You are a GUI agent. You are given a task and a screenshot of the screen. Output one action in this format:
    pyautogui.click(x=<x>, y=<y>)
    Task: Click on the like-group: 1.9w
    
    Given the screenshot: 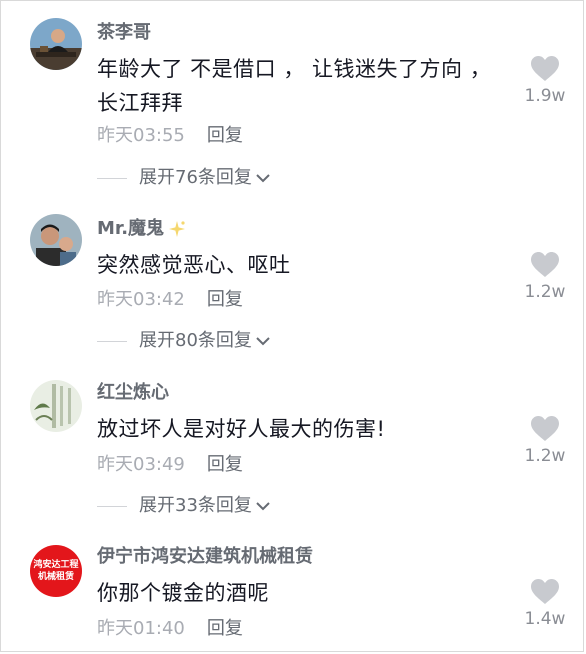 What is the action you would take?
    pyautogui.click(x=545, y=80)
    